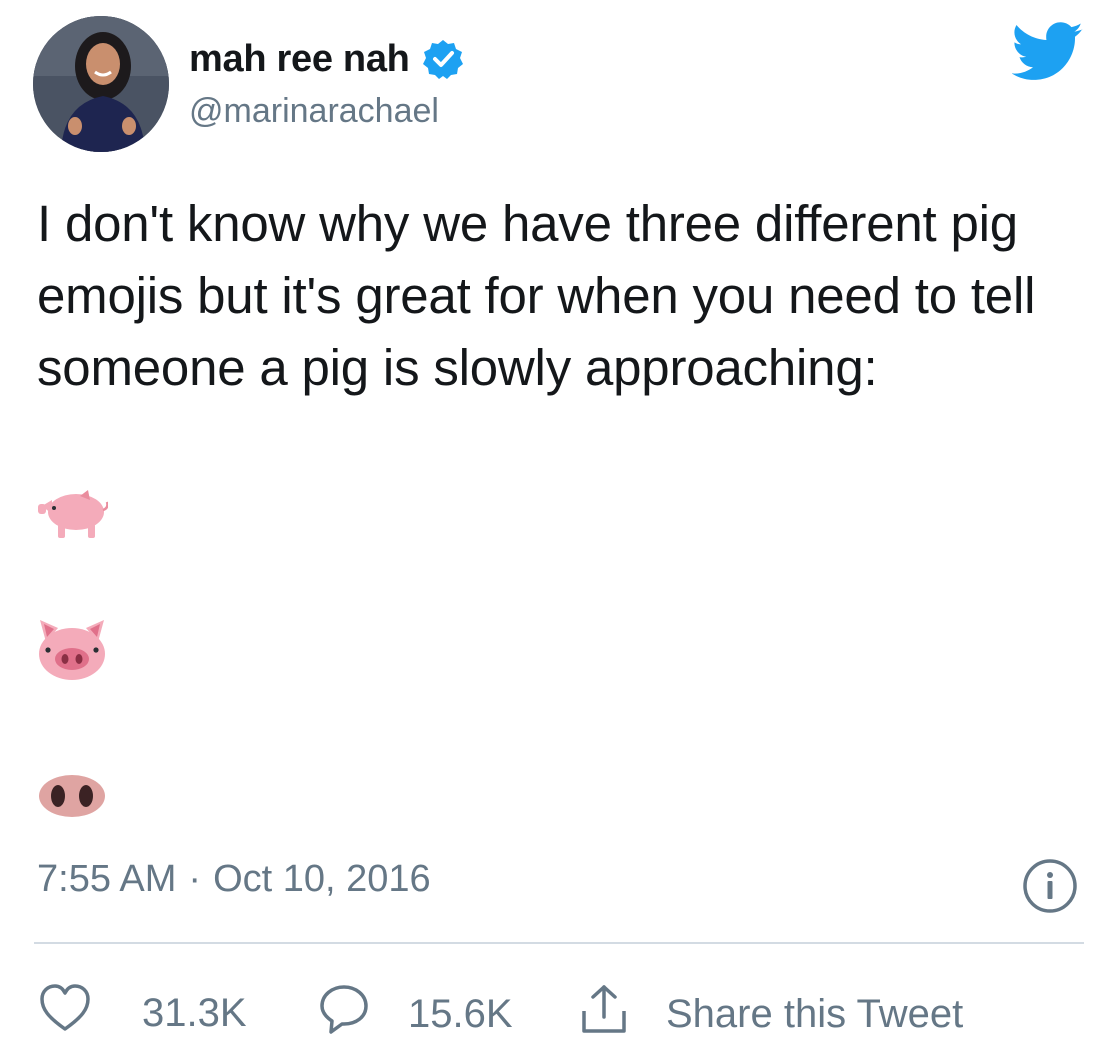 This screenshot has width=1116, height=1050. Describe the element at coordinates (101, 84) in the screenshot. I see `avatar` at that location.